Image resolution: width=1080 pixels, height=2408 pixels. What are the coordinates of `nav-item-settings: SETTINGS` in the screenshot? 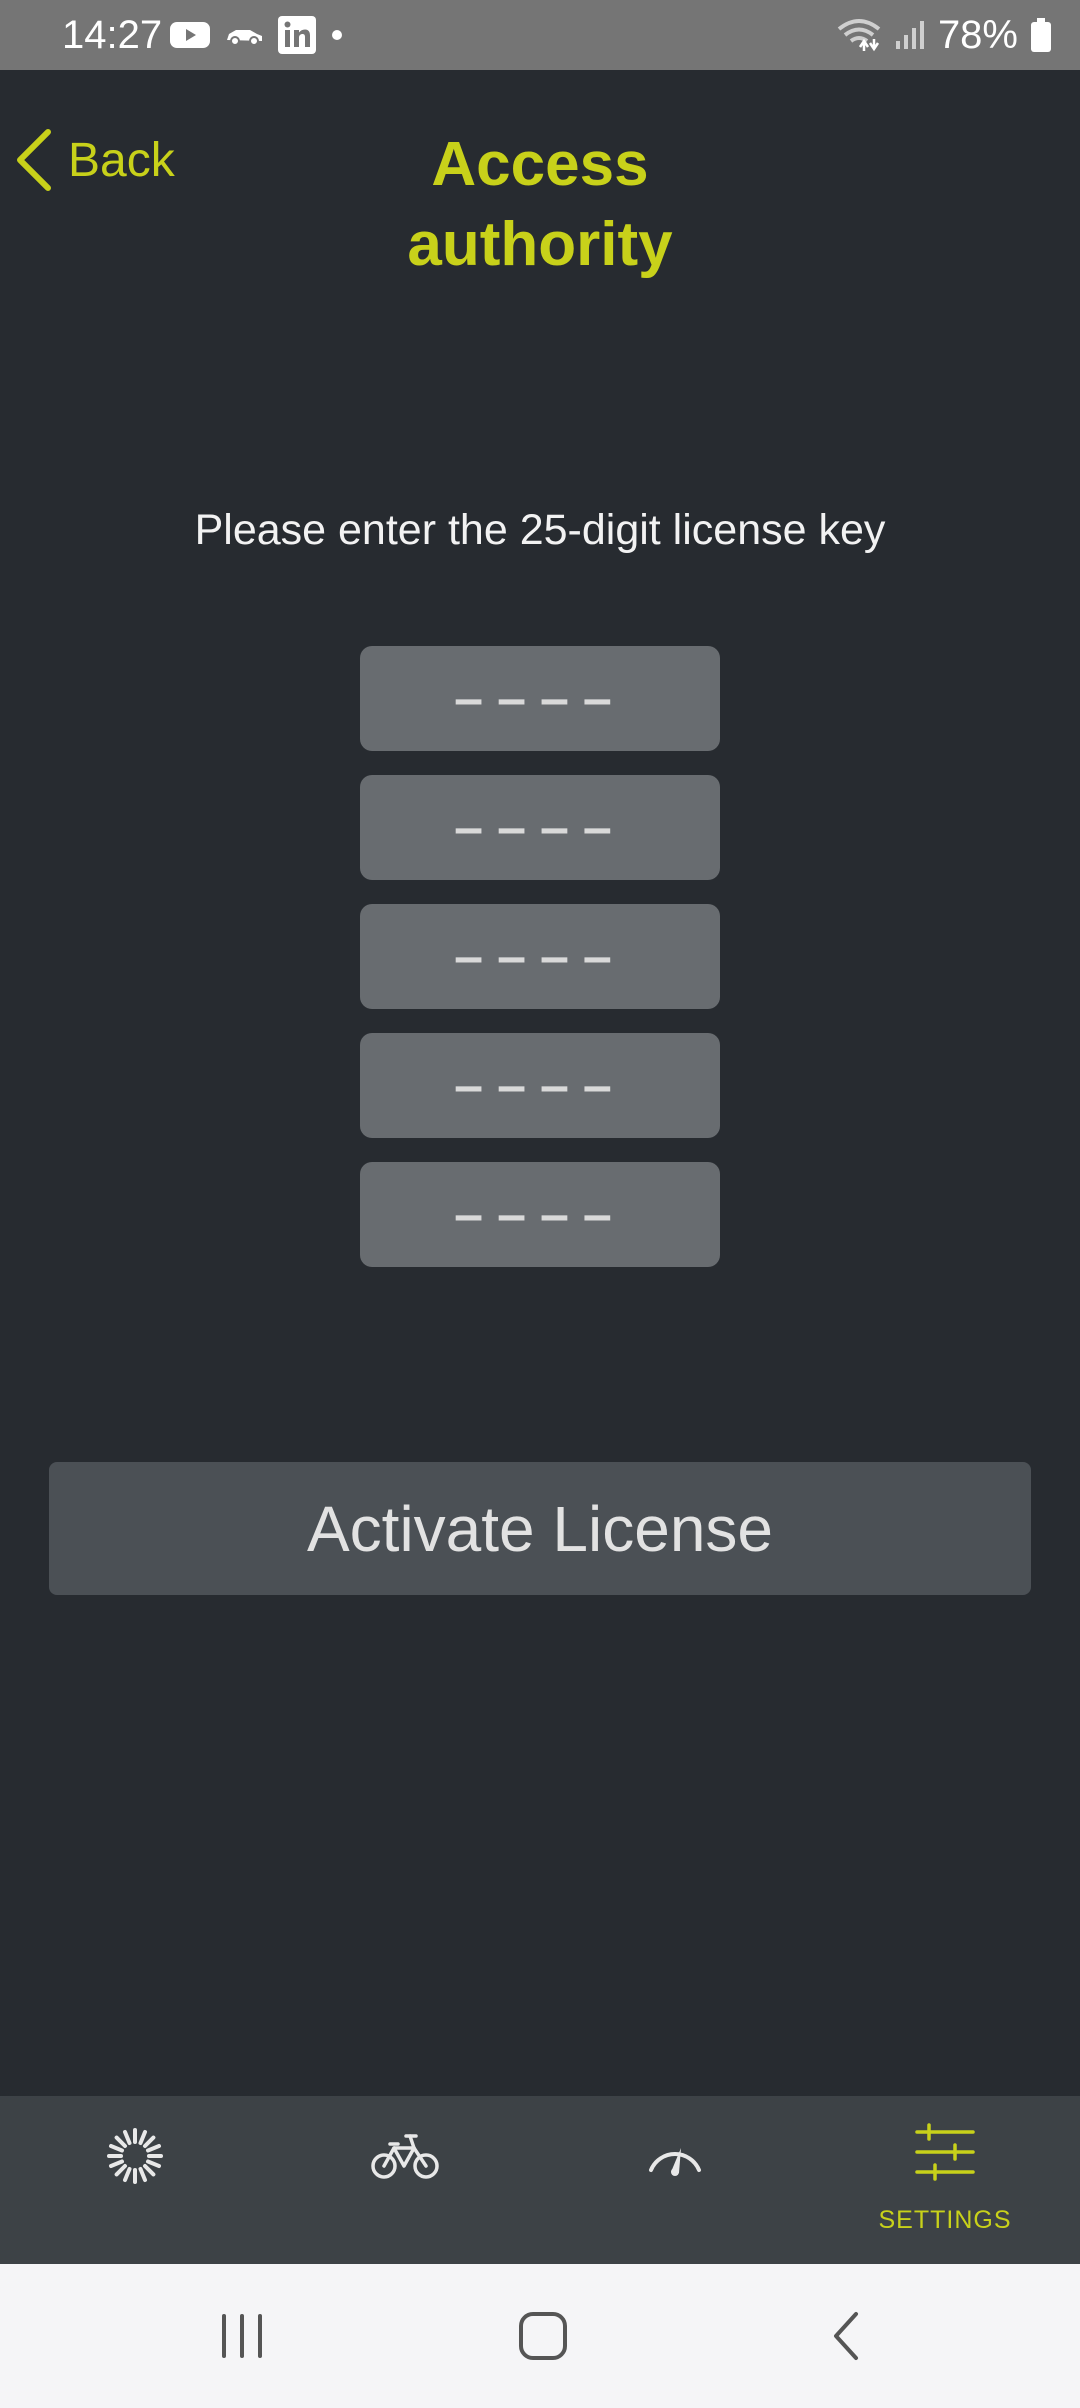 It's located at (945, 2180).